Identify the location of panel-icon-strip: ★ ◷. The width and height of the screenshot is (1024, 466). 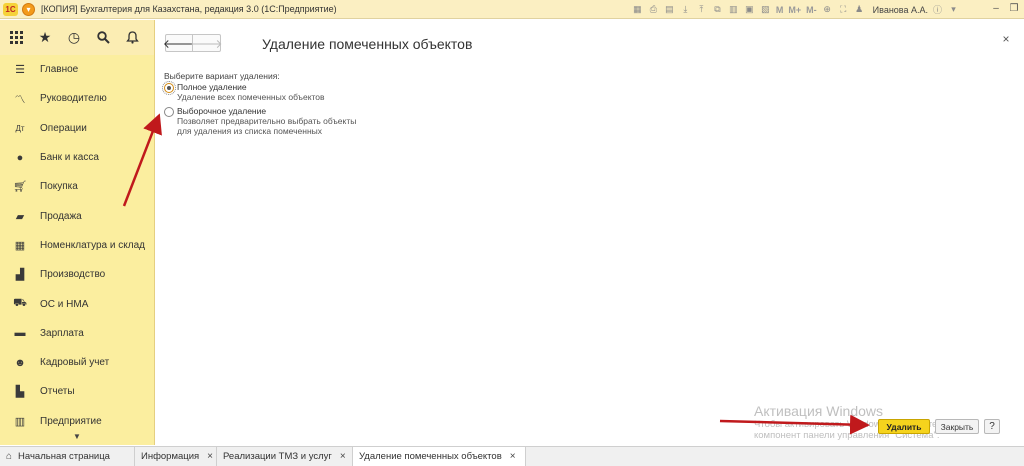
(77, 37).